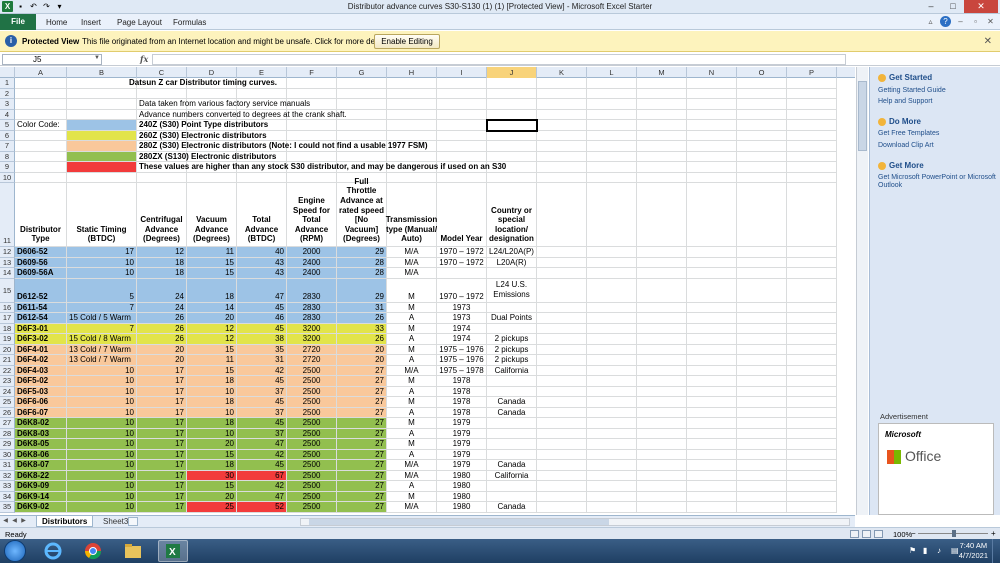 The image size is (1000, 563). I want to click on data-cell: Canada, so click(512, 465).